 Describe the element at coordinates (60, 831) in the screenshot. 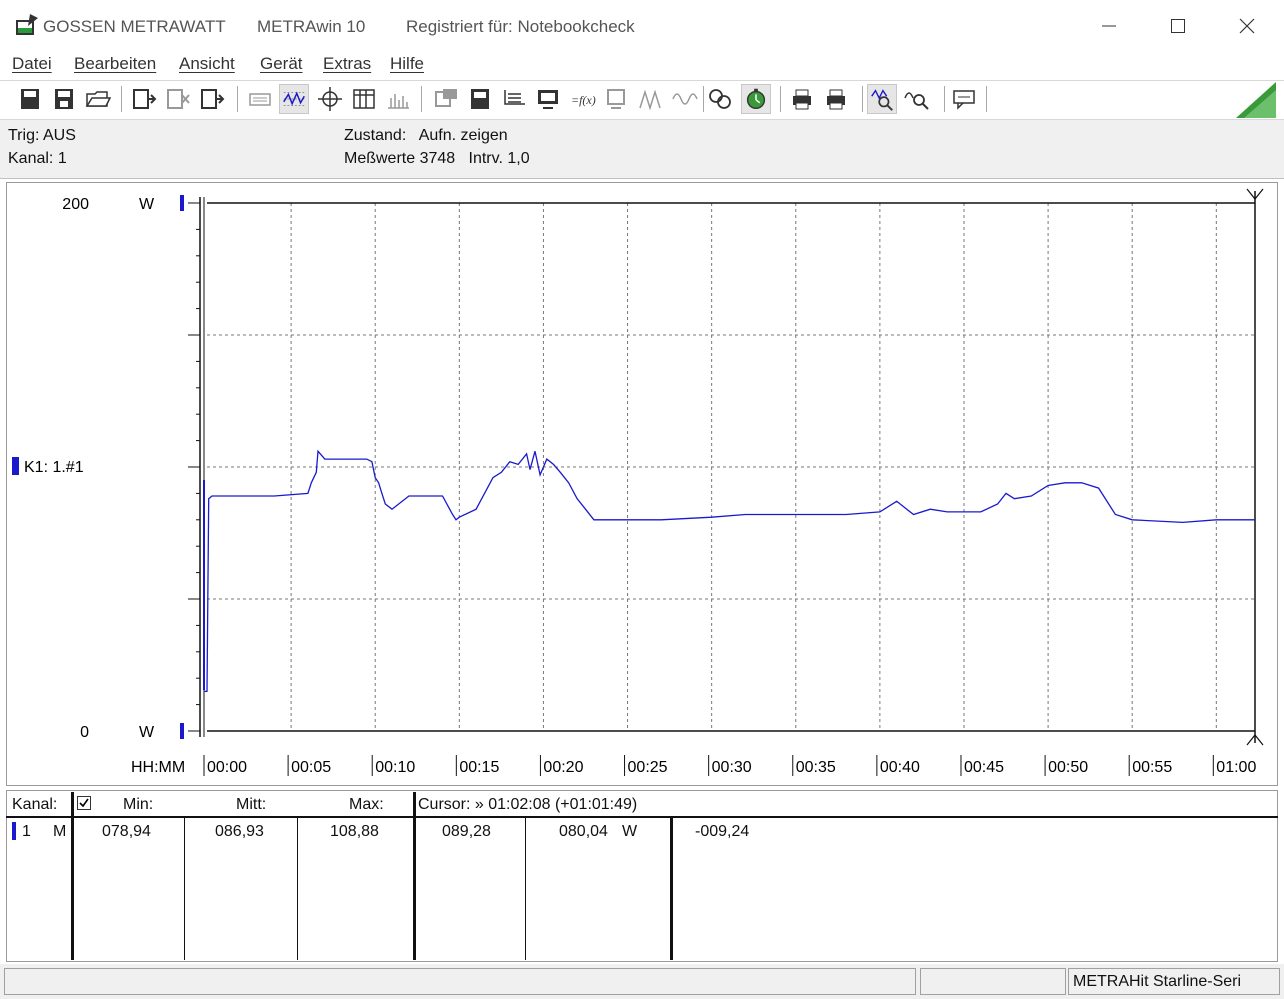

I see `row-mode: M` at that location.